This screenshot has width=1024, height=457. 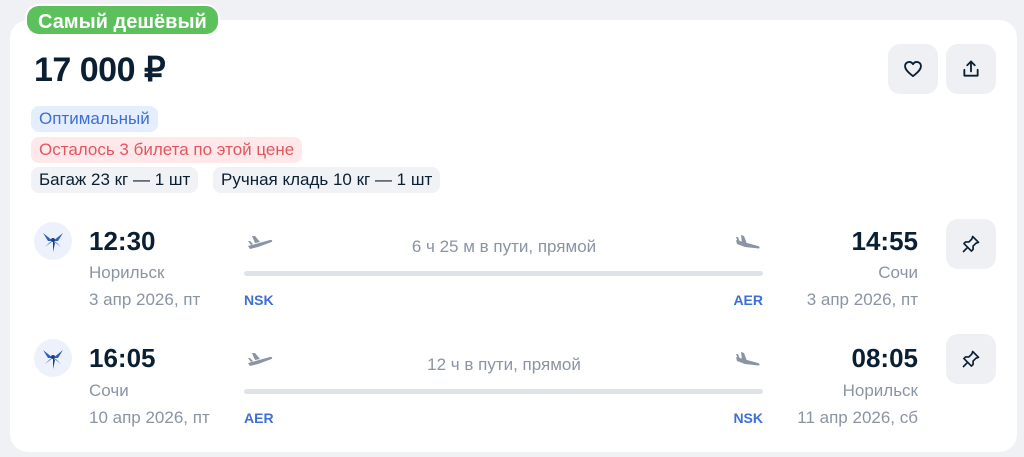 I want to click on arrival-airport-code: AER, so click(x=748, y=300).